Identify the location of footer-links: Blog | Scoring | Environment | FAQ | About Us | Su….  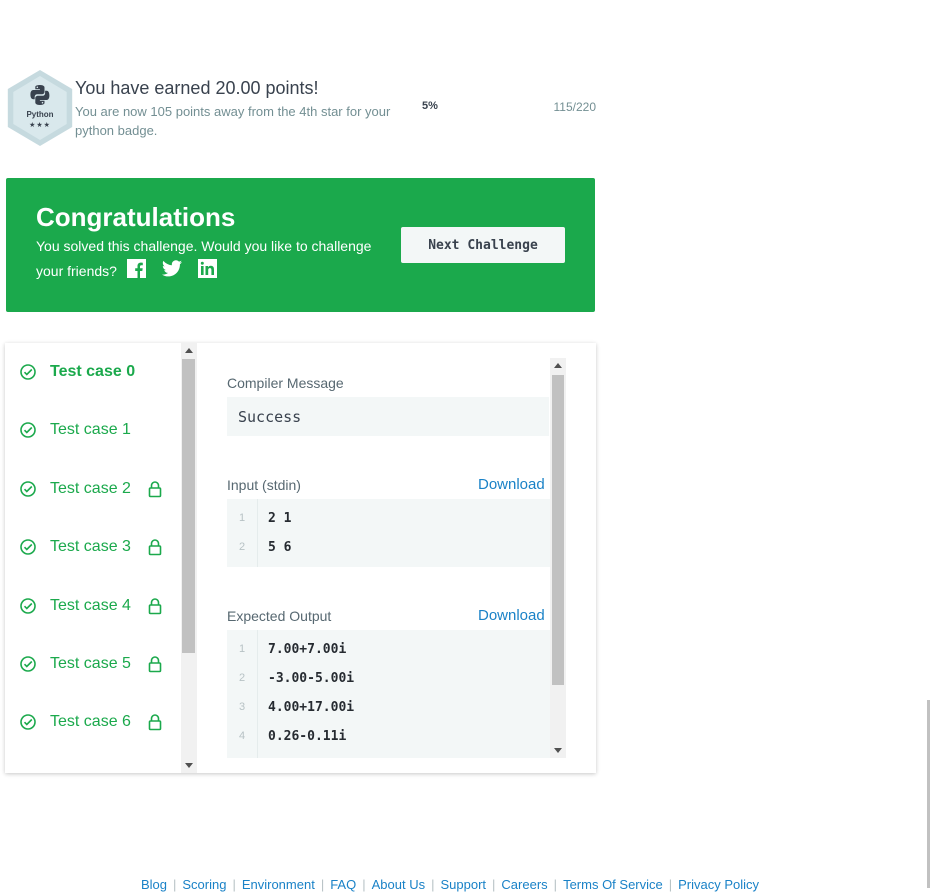
(450, 884).